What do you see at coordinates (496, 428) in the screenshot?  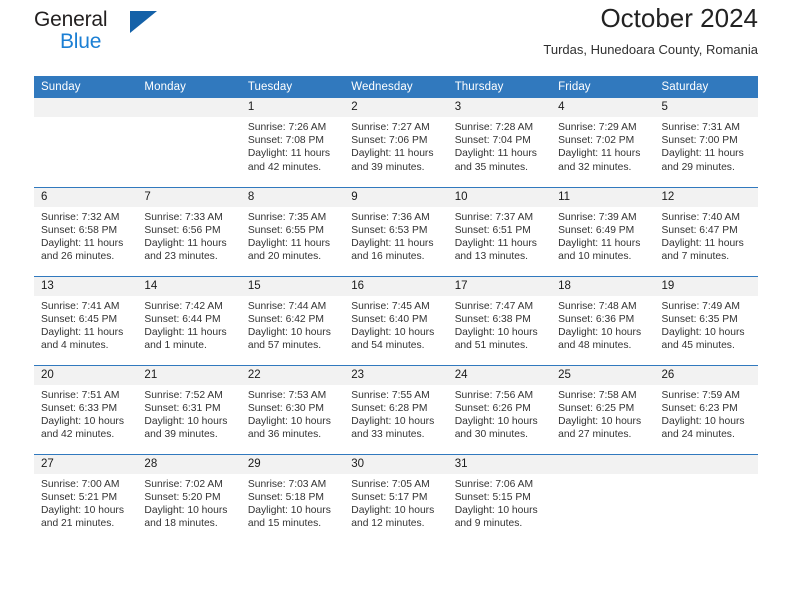 I see `daylight-text: Daylight: 10 hours and 30 minutes.` at bounding box center [496, 428].